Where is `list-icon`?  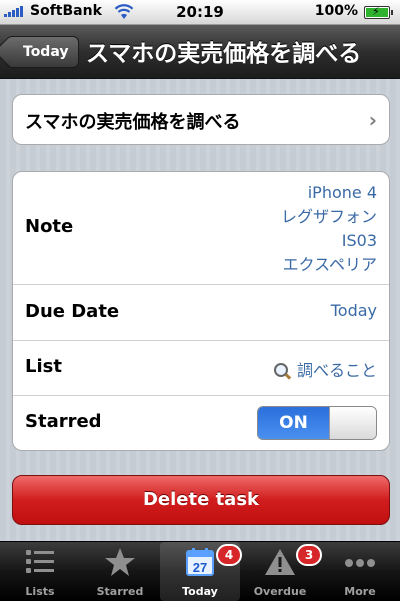 list-icon is located at coordinates (40, 561).